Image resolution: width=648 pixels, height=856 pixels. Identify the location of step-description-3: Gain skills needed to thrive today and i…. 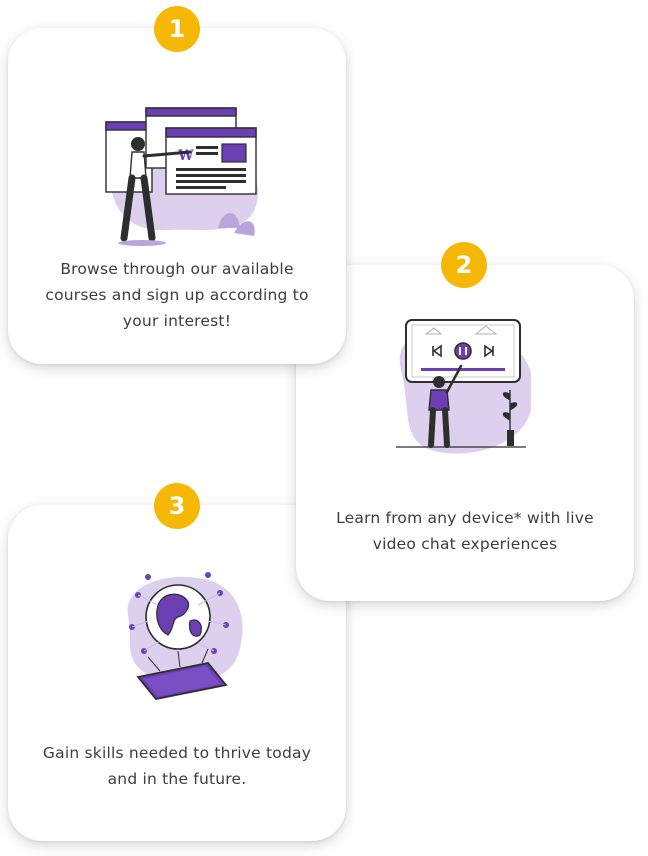
(177, 766).